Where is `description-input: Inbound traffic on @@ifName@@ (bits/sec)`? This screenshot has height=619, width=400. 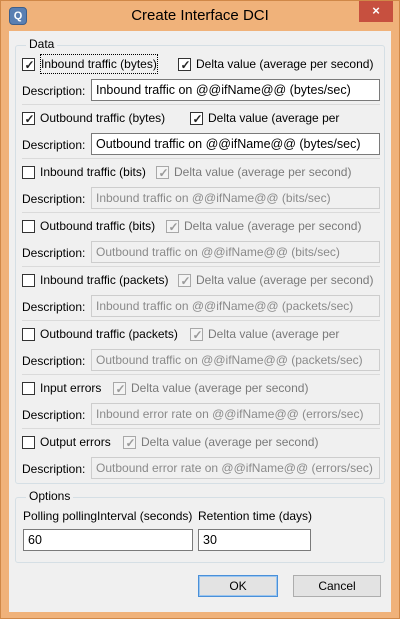
description-input: Inbound traffic on @@ifName@@ (bits/sec) is located at coordinates (235, 198).